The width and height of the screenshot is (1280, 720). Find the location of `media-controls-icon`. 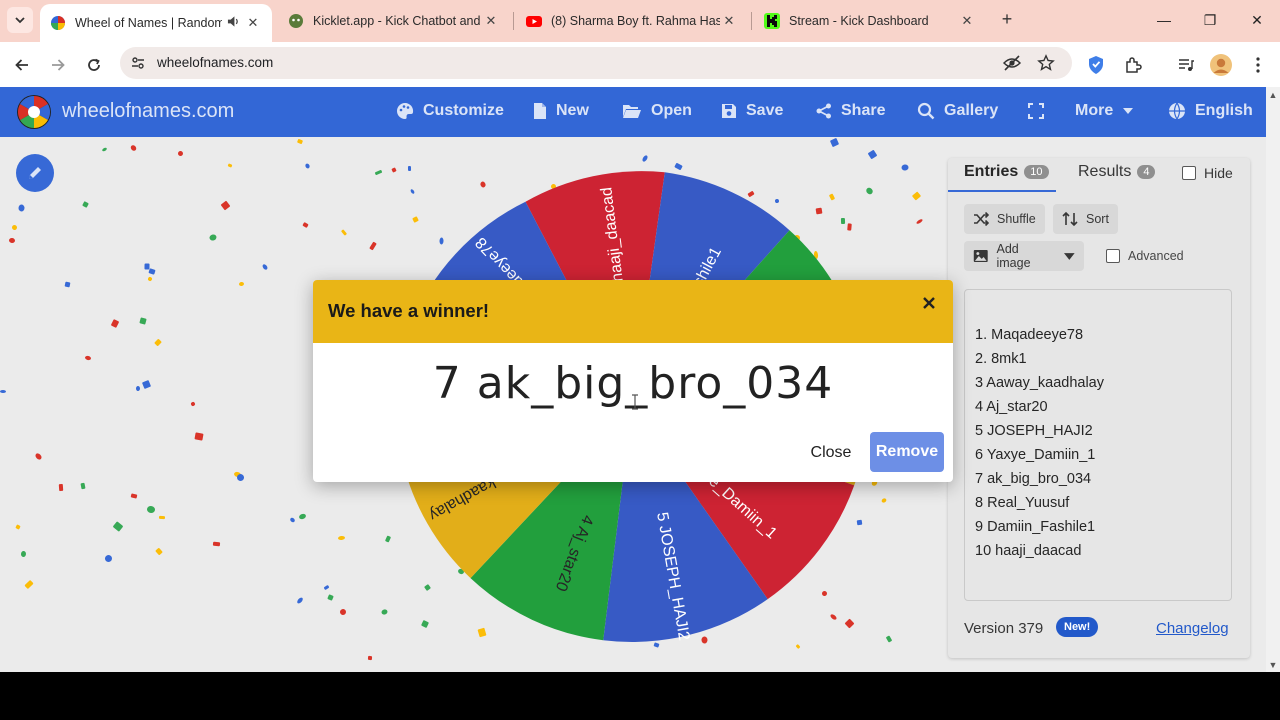

media-controls-icon is located at coordinates (1186, 65).